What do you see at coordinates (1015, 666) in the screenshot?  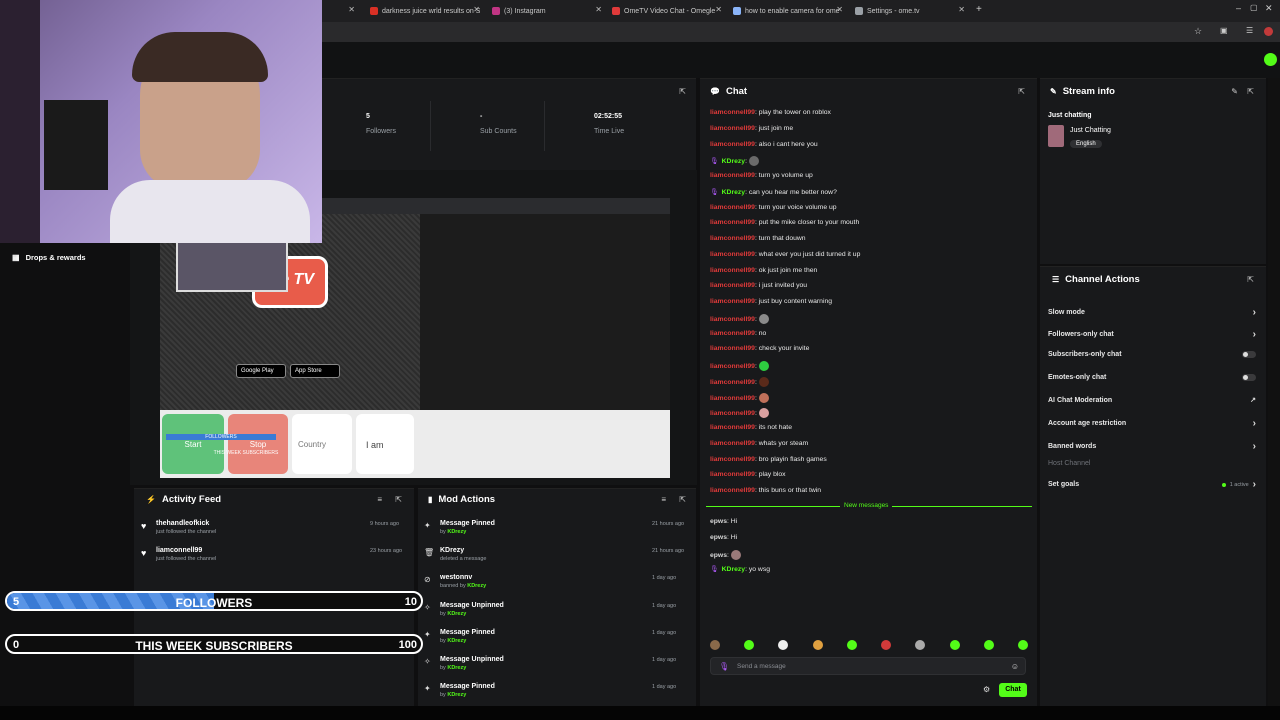 I see `emoji-picker-icon: ☺` at bounding box center [1015, 666].